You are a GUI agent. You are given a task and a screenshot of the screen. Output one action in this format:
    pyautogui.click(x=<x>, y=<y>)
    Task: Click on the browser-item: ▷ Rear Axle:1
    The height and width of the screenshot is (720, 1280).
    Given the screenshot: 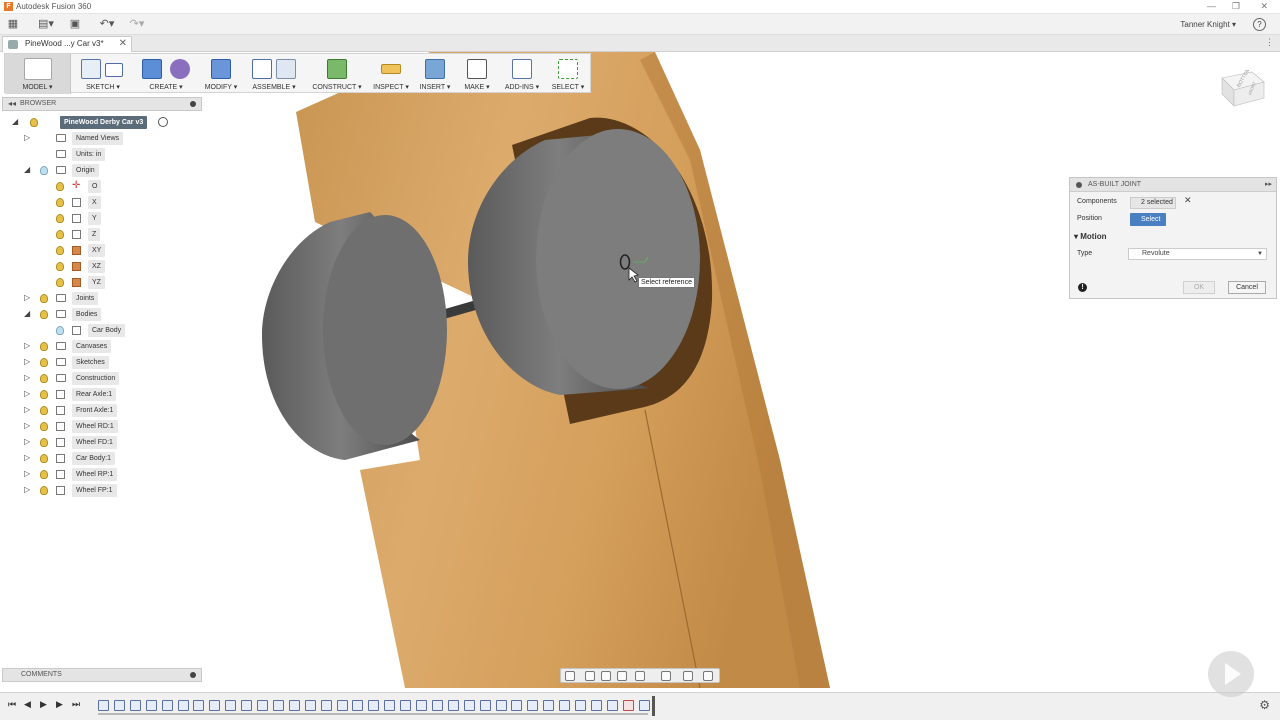 What is the action you would take?
    pyautogui.click(x=109, y=394)
    